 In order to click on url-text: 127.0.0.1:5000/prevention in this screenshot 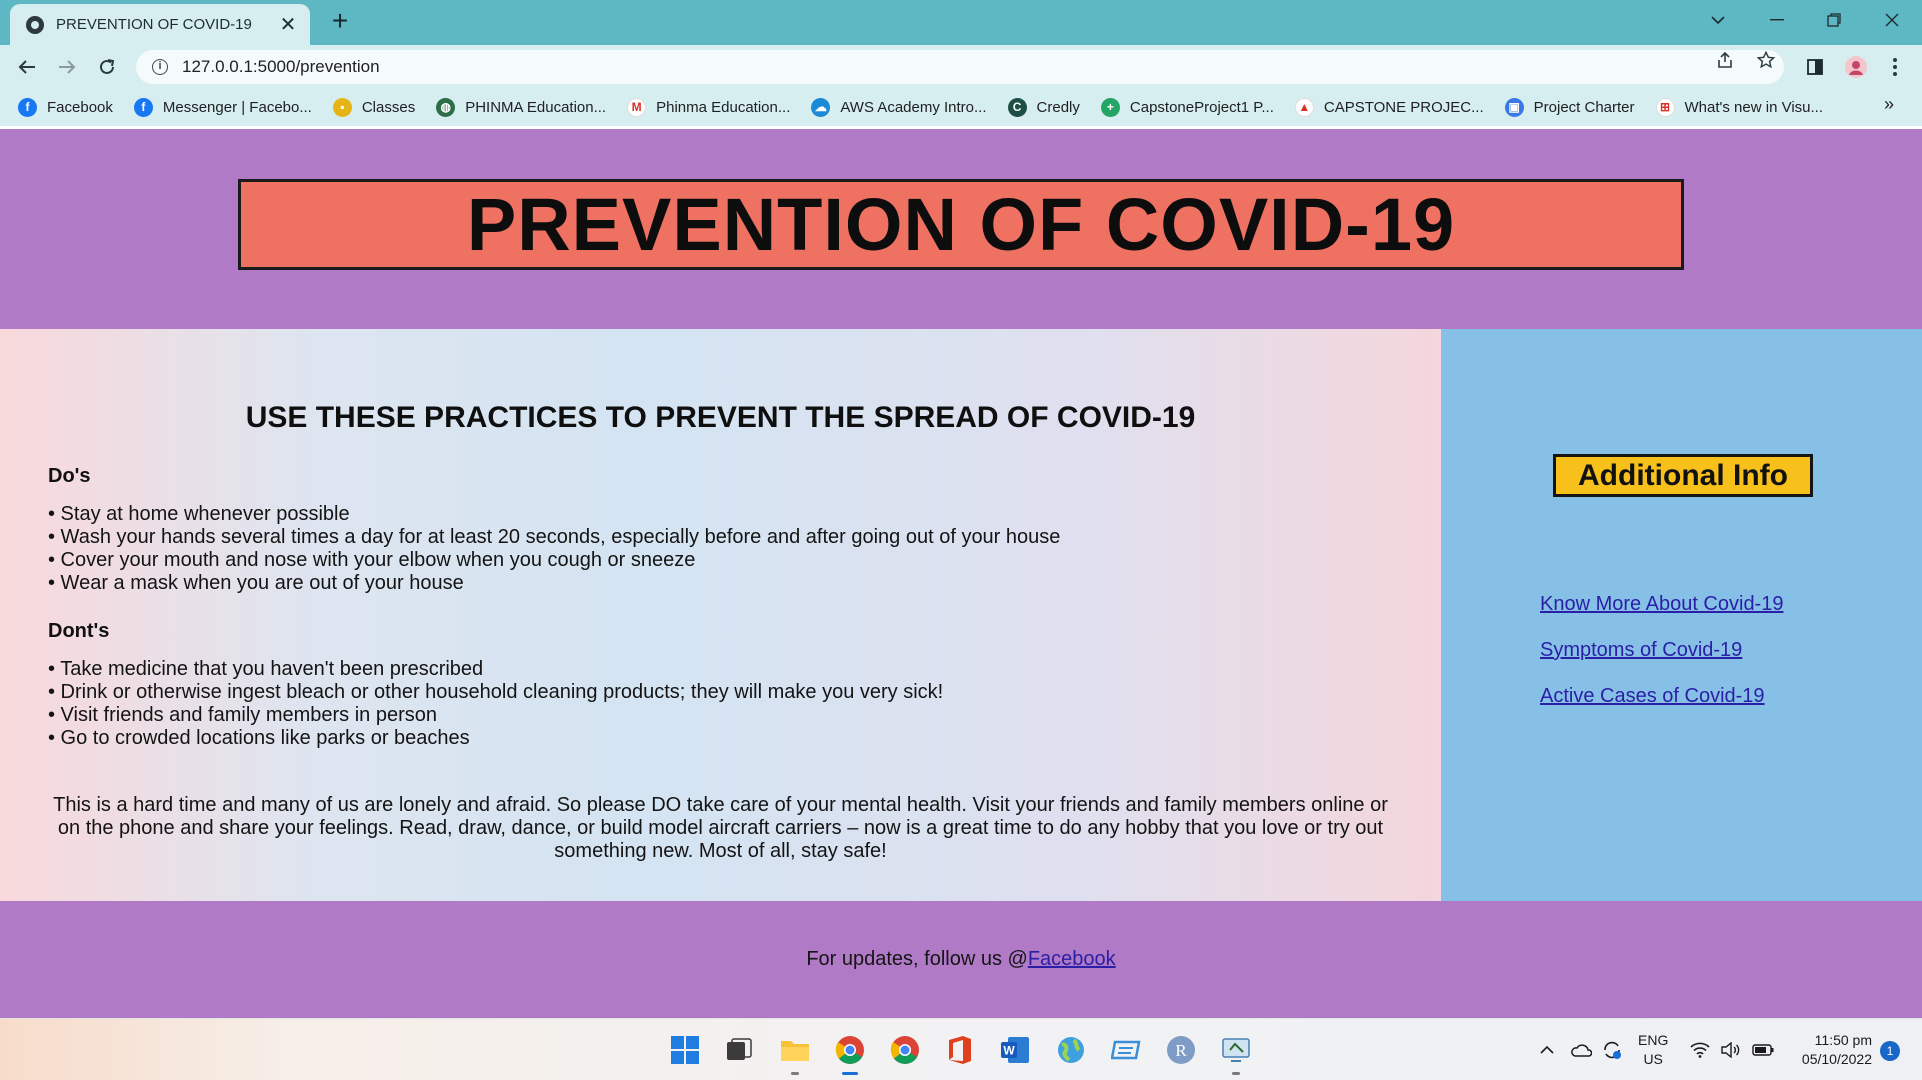, I will do `click(281, 66)`.